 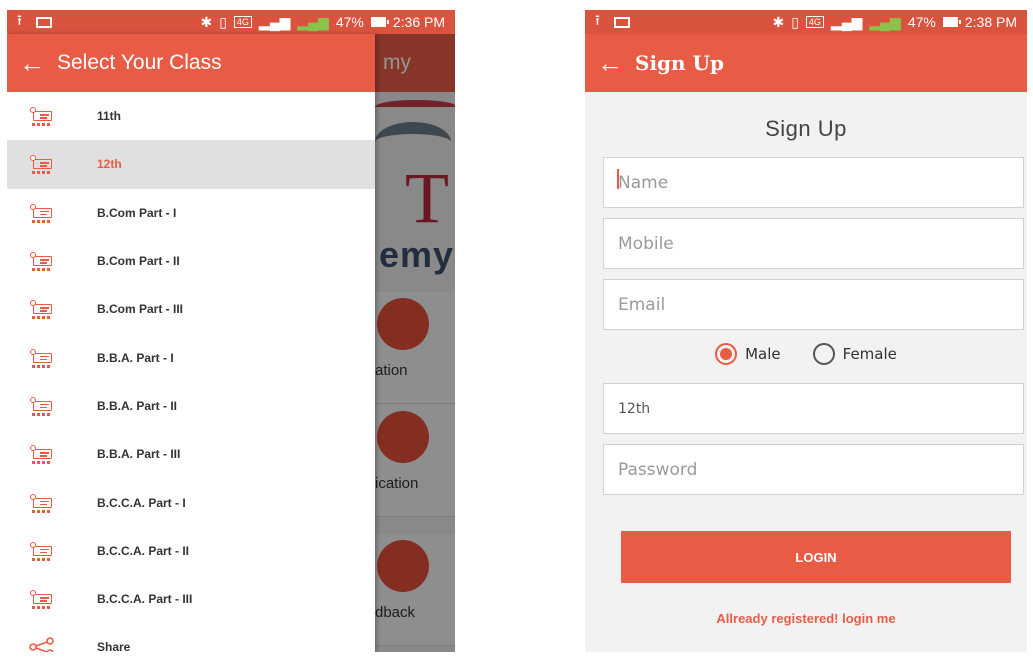 What do you see at coordinates (813, 408) in the screenshot?
I see `class-select: 12th` at bounding box center [813, 408].